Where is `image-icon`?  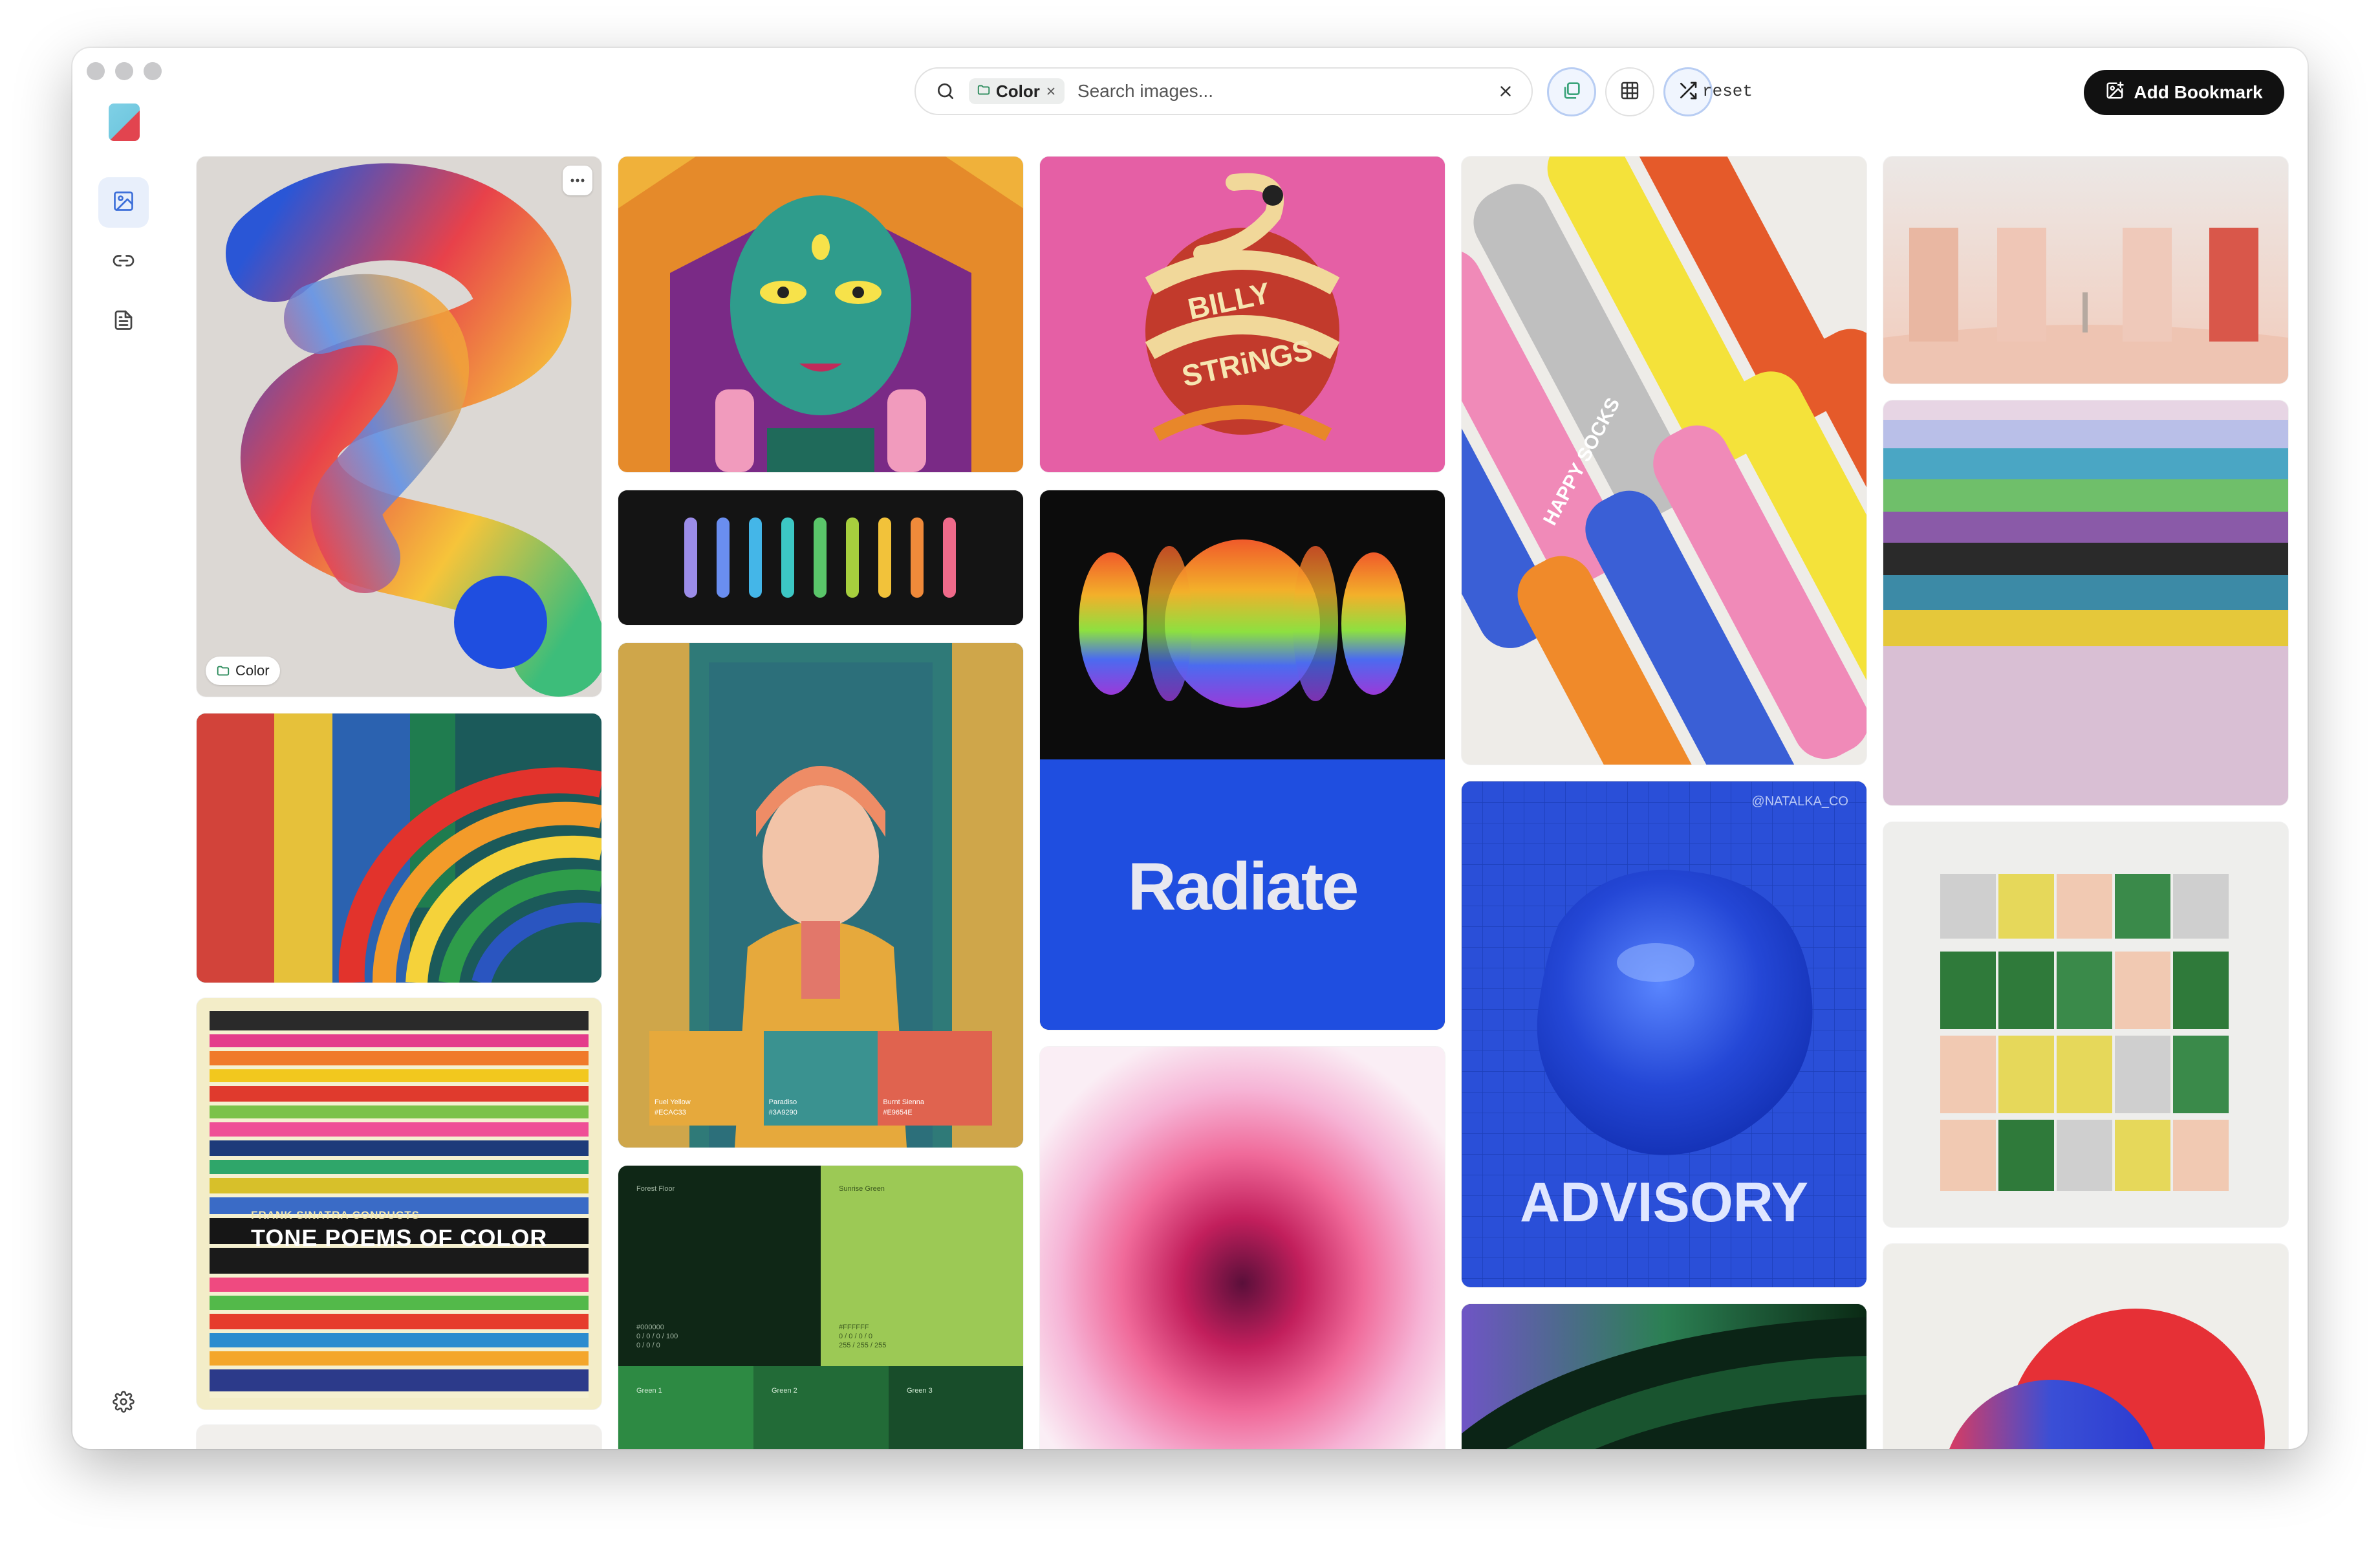 image-icon is located at coordinates (124, 203).